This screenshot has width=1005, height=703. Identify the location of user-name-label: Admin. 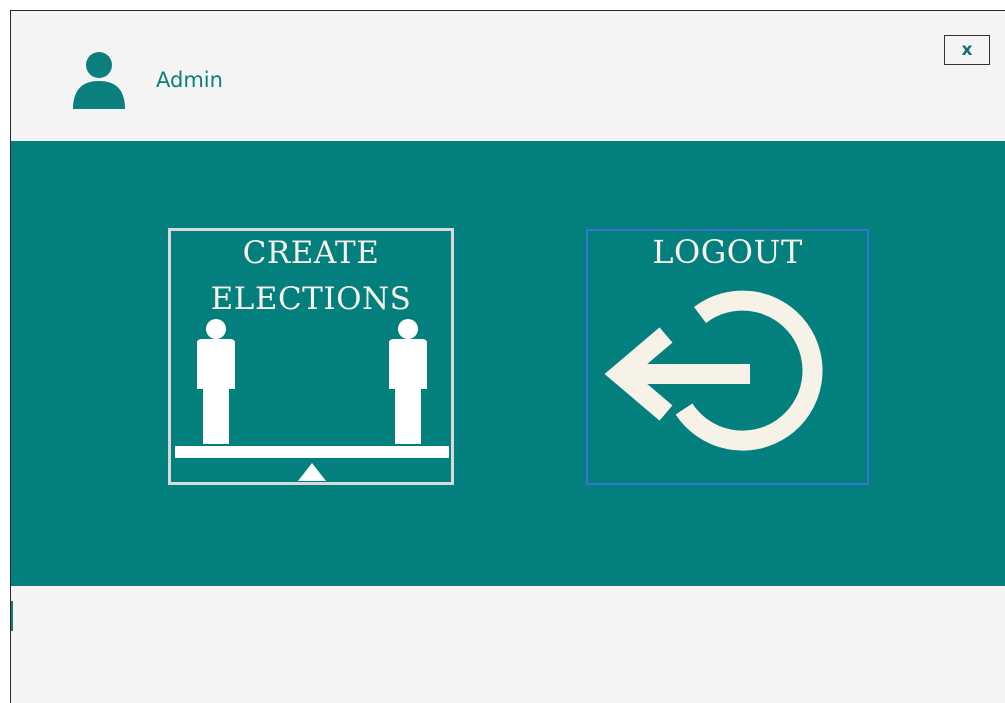
(189, 80).